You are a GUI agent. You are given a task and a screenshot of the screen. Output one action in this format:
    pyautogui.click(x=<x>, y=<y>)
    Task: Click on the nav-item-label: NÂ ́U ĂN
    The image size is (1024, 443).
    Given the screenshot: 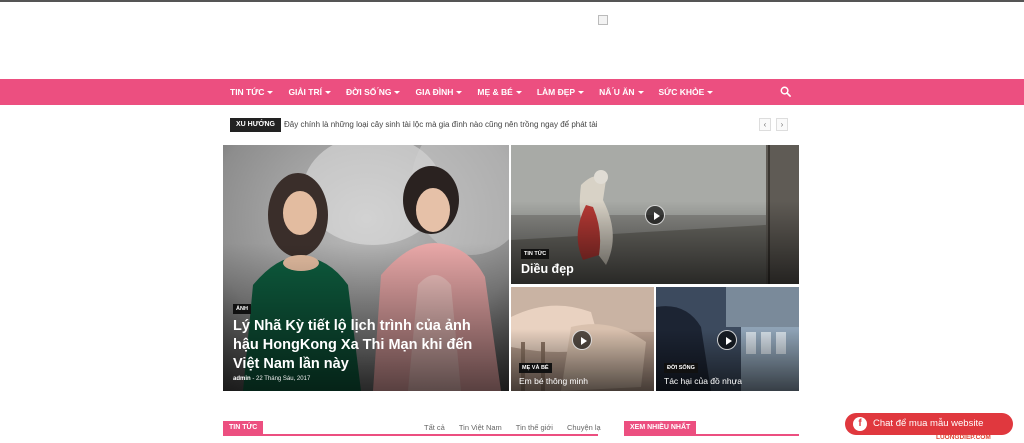 What is the action you would take?
    pyautogui.click(x=617, y=92)
    